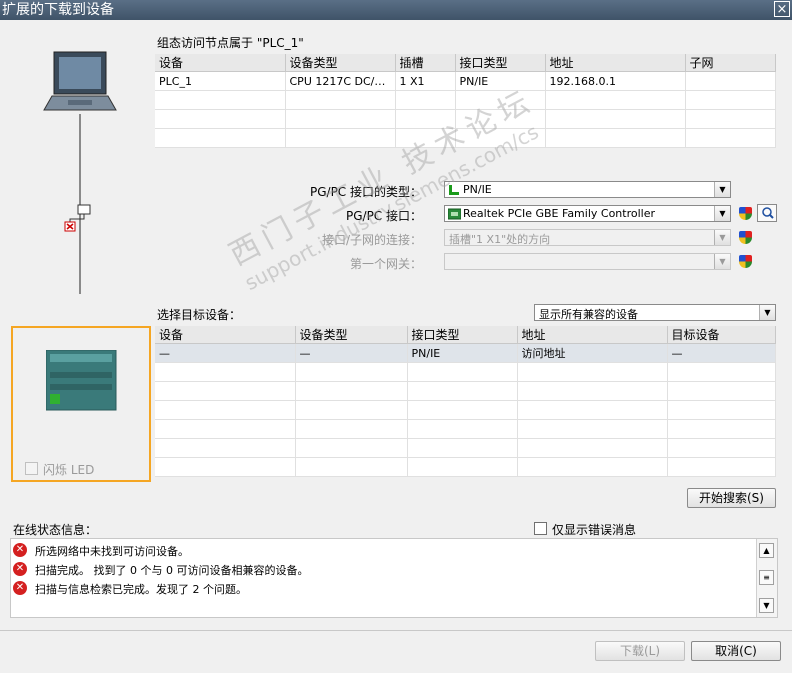 The width and height of the screenshot is (792, 673). Describe the element at coordinates (220, 63) in the screenshot. I see `config-header: 设备` at that location.